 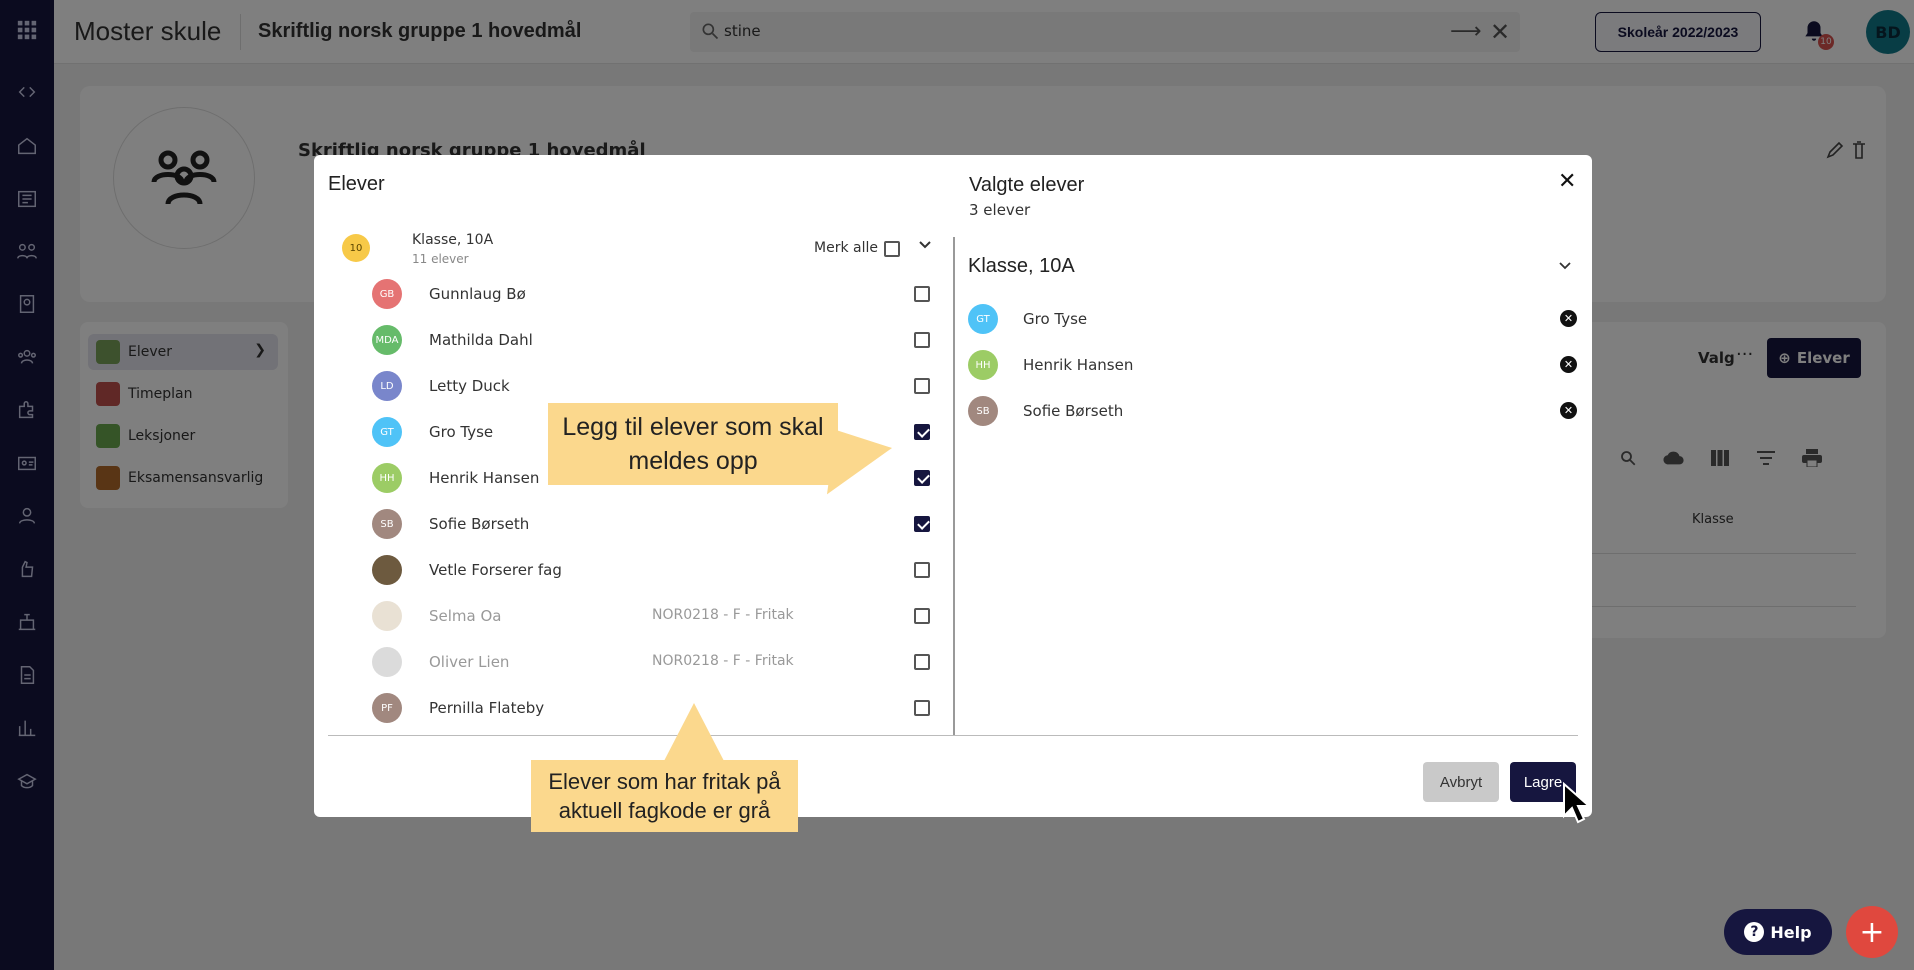 What do you see at coordinates (635, 708) in the screenshot?
I see `student-row: PF Pernilla Flateby` at bounding box center [635, 708].